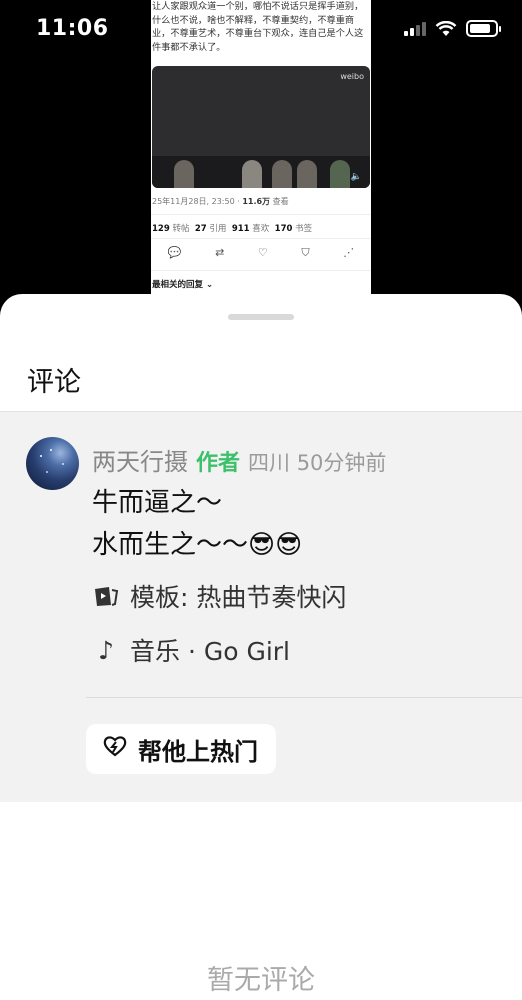  What do you see at coordinates (72, 28) in the screenshot?
I see `status-time: 11:06` at bounding box center [72, 28].